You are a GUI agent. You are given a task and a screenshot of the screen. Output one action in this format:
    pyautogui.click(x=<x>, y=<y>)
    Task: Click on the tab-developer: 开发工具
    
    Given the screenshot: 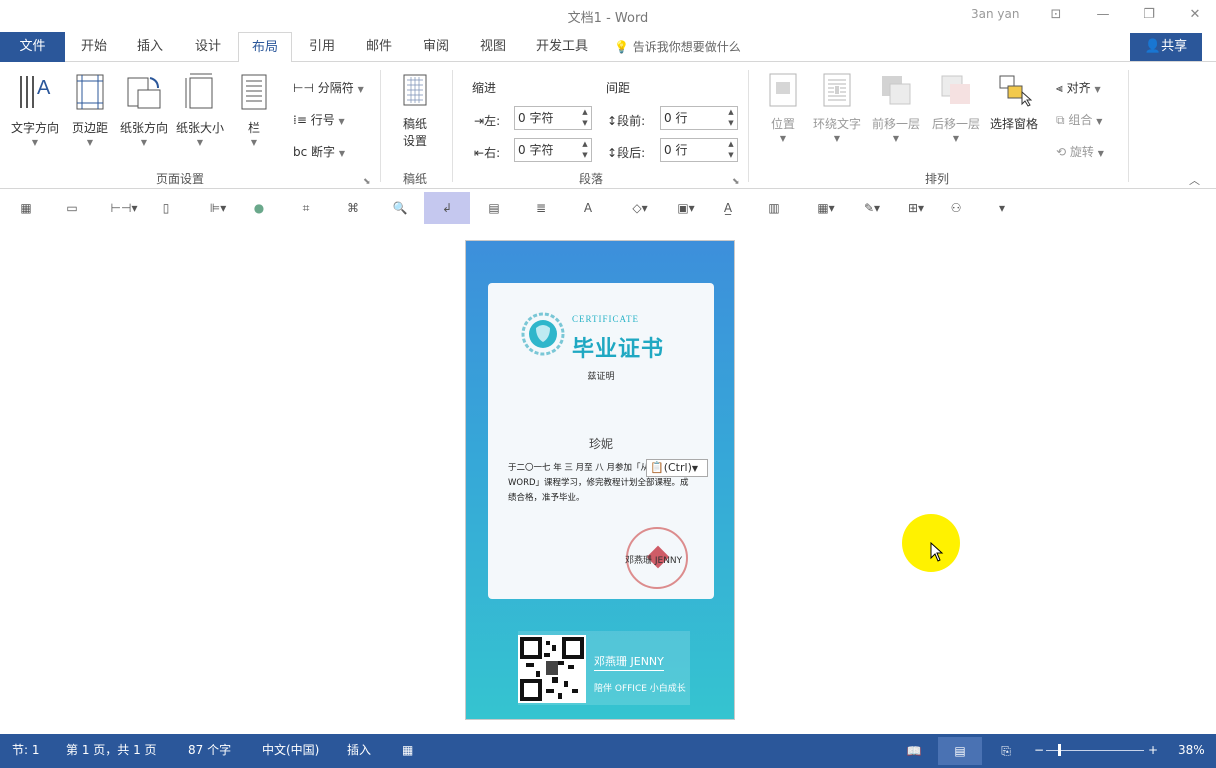 What is the action you would take?
    pyautogui.click(x=562, y=47)
    